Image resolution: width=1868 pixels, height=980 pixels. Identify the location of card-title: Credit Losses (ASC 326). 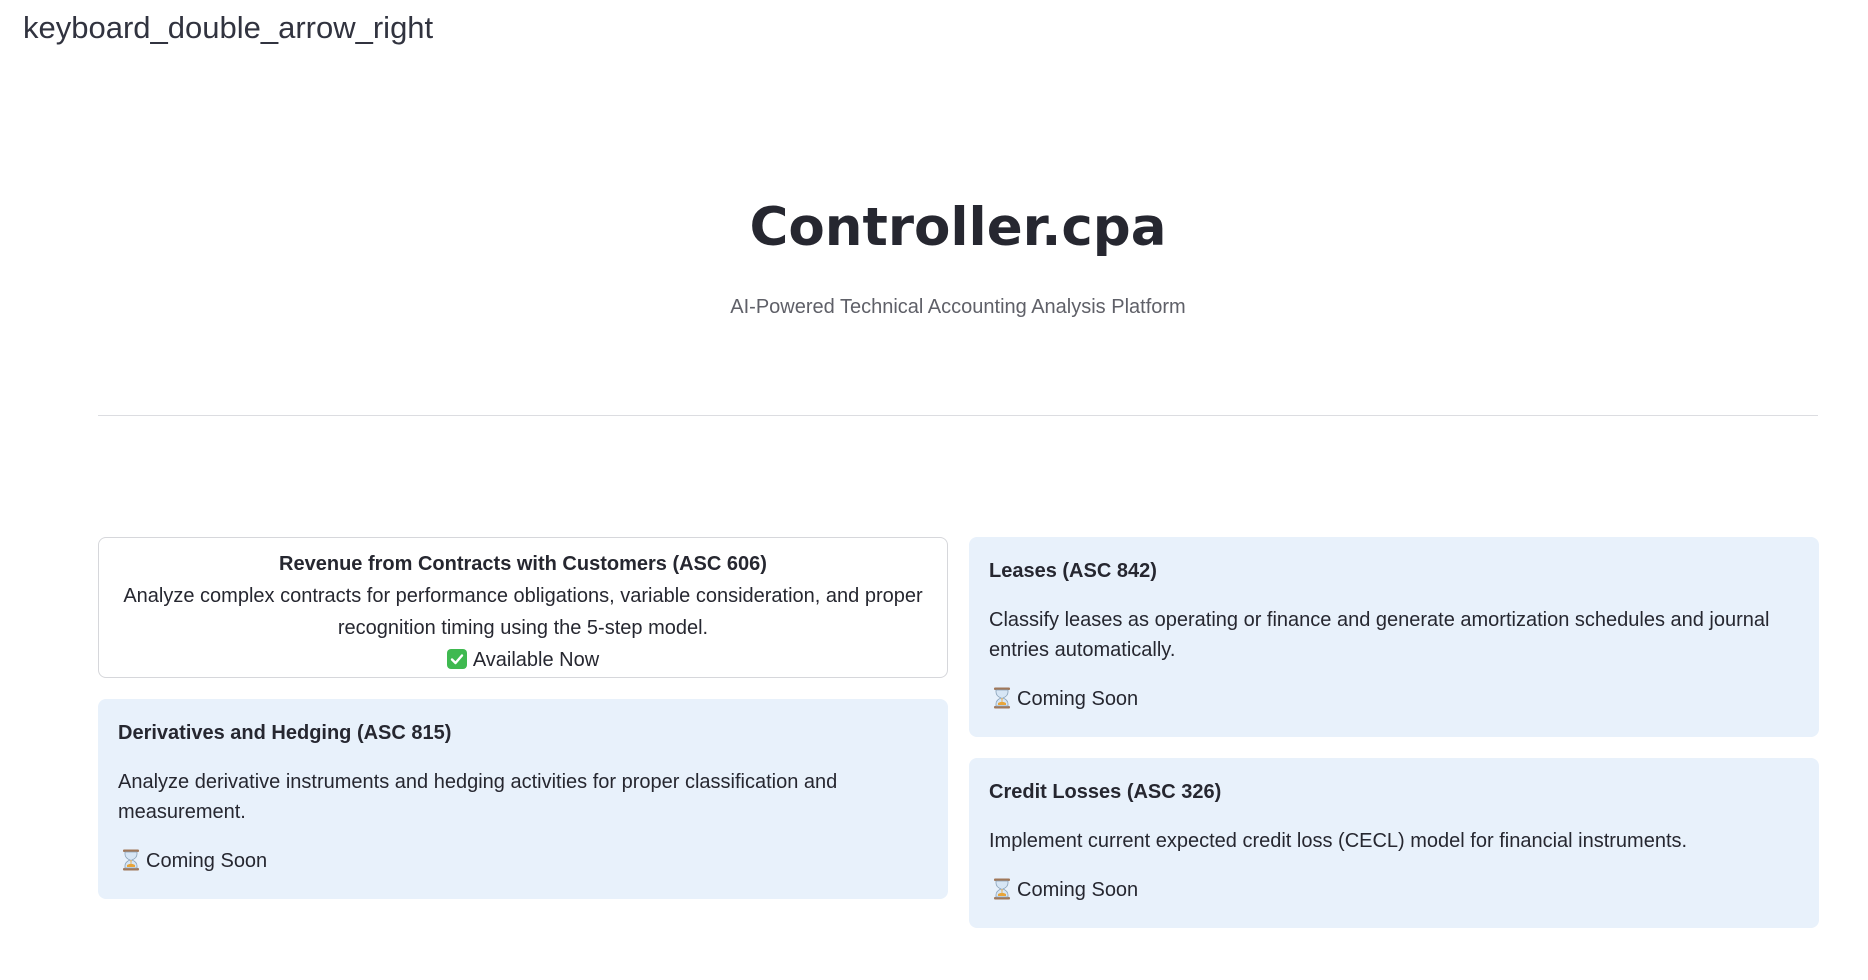
(1105, 792).